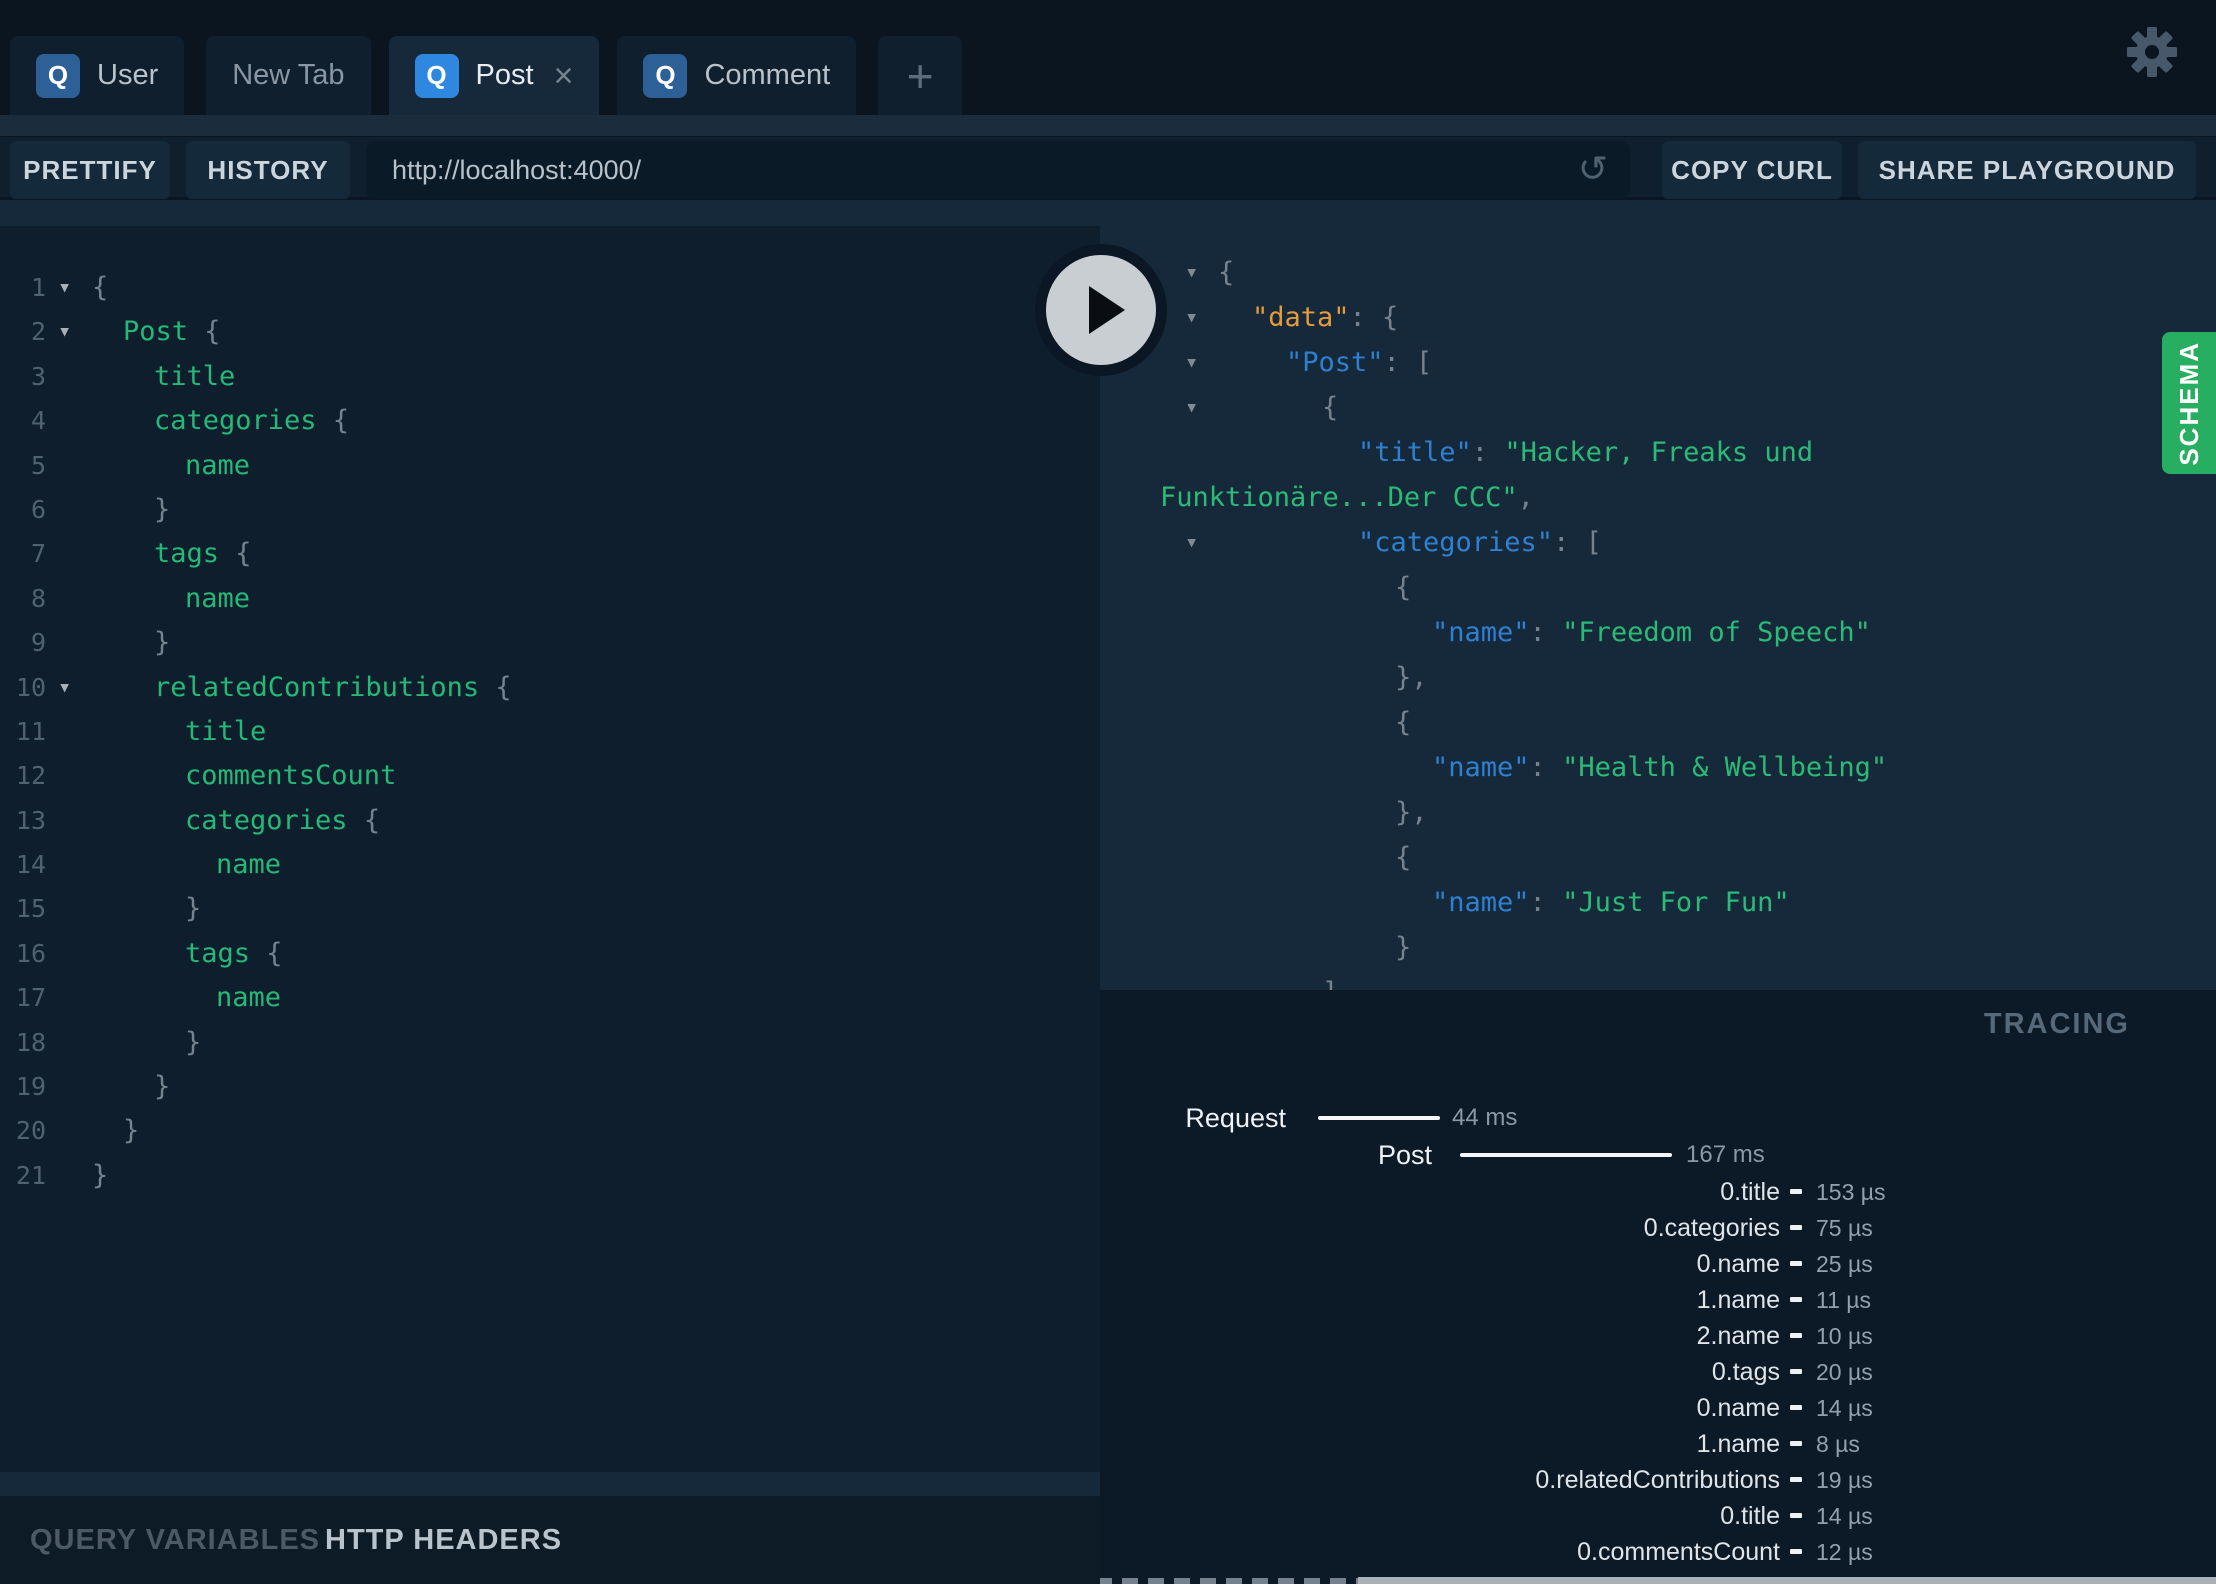 The height and width of the screenshot is (1584, 2216). I want to click on query-badge: Q, so click(665, 75).